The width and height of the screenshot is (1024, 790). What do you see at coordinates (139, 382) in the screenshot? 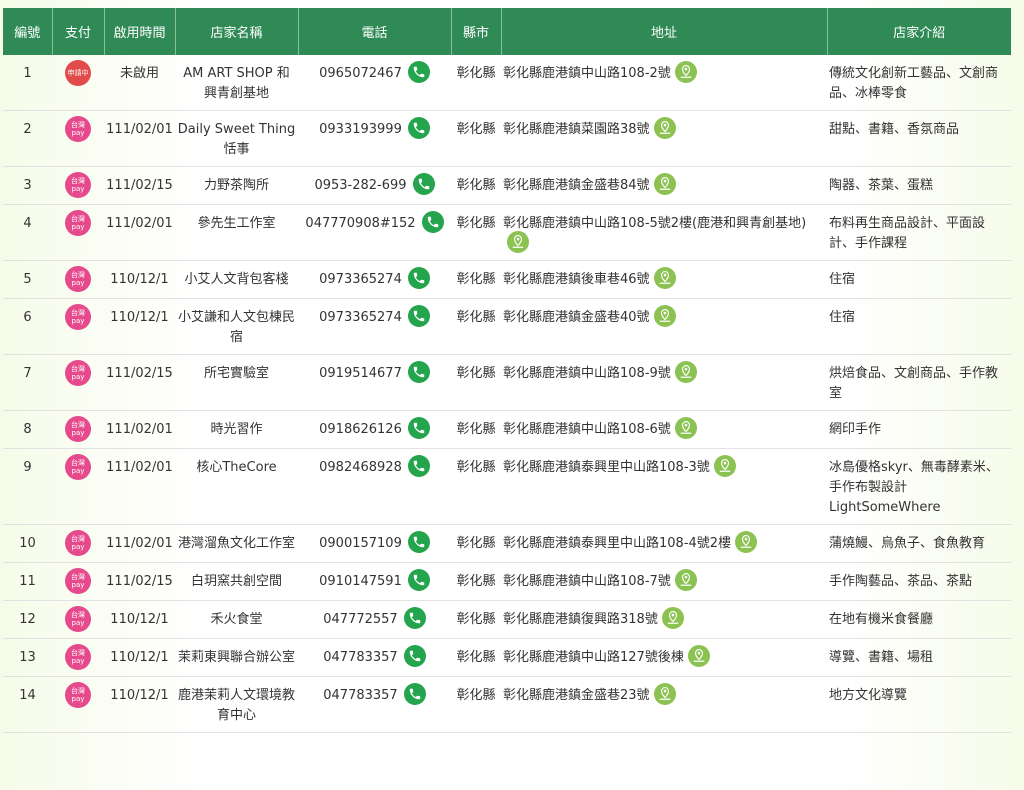
I see `cell-date: 111/02/15` at bounding box center [139, 382].